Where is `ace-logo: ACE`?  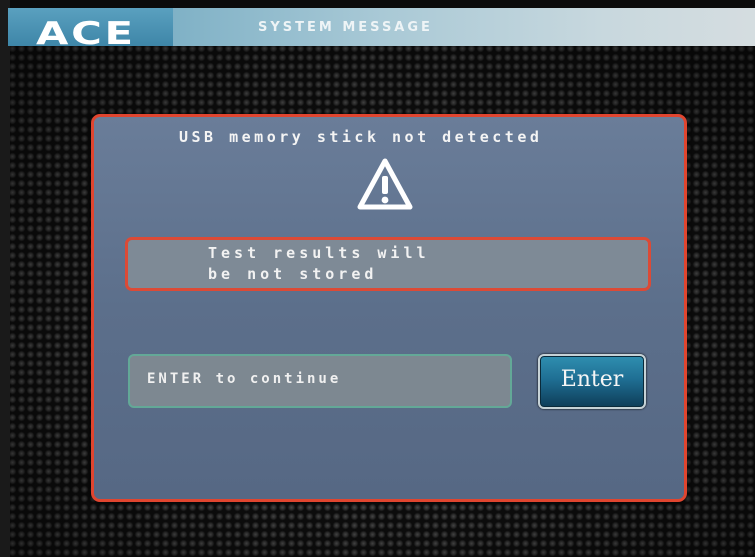
ace-logo: ACE is located at coordinates (86, 34).